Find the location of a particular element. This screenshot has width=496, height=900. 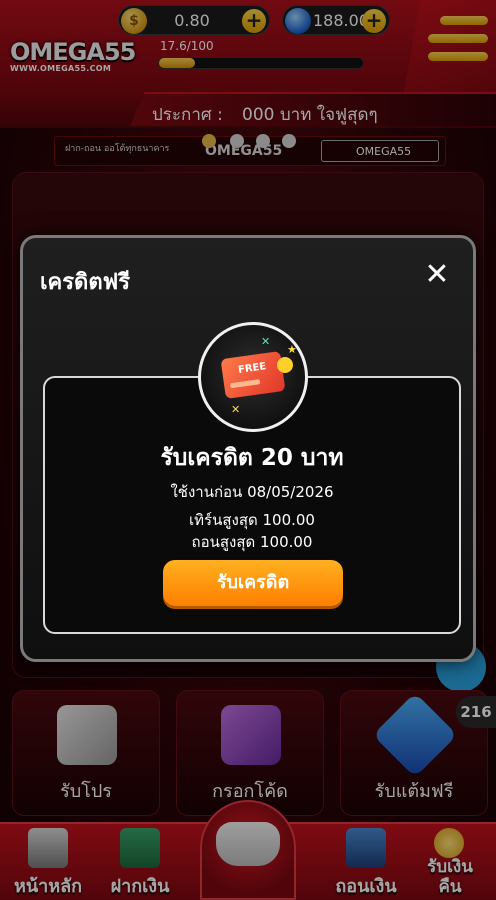

credit-card-icon: FREE is located at coordinates (253, 375).